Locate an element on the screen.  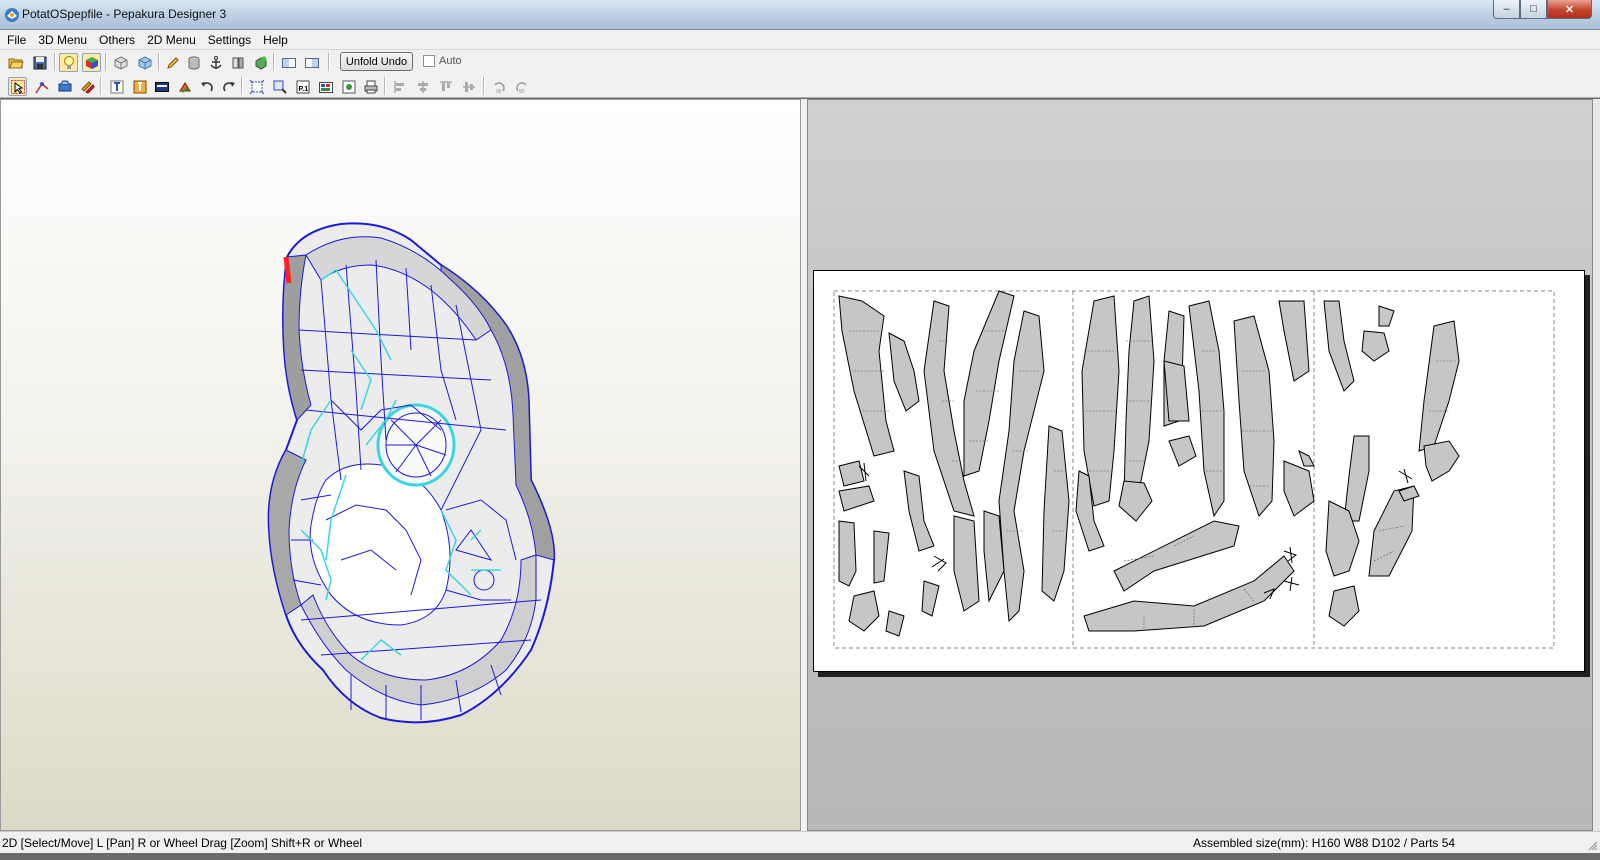
picture-icon is located at coordinates (348, 86).